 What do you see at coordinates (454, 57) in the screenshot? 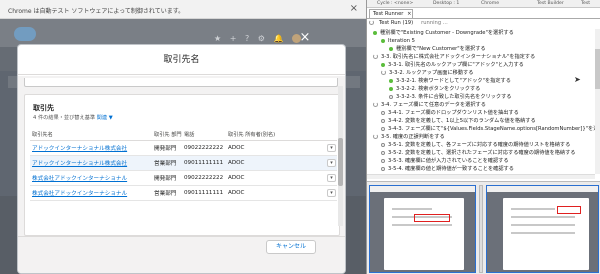
I see `test-step-item: 3-3. 取引先名に株式会社アドックインターナショナル"を指定する` at bounding box center [454, 57].